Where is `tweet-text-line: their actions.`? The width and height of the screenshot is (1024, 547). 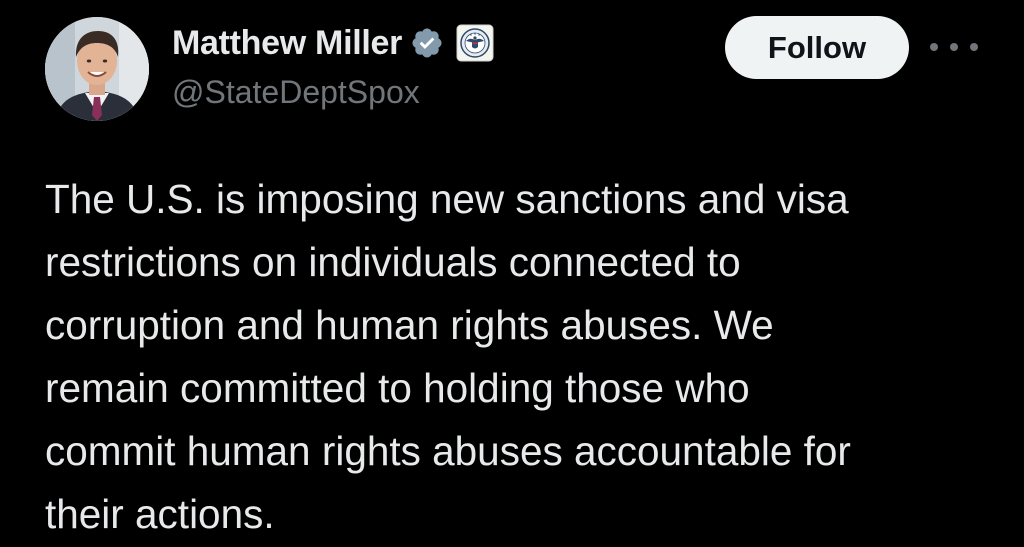 tweet-text-line: their actions. is located at coordinates (160, 514).